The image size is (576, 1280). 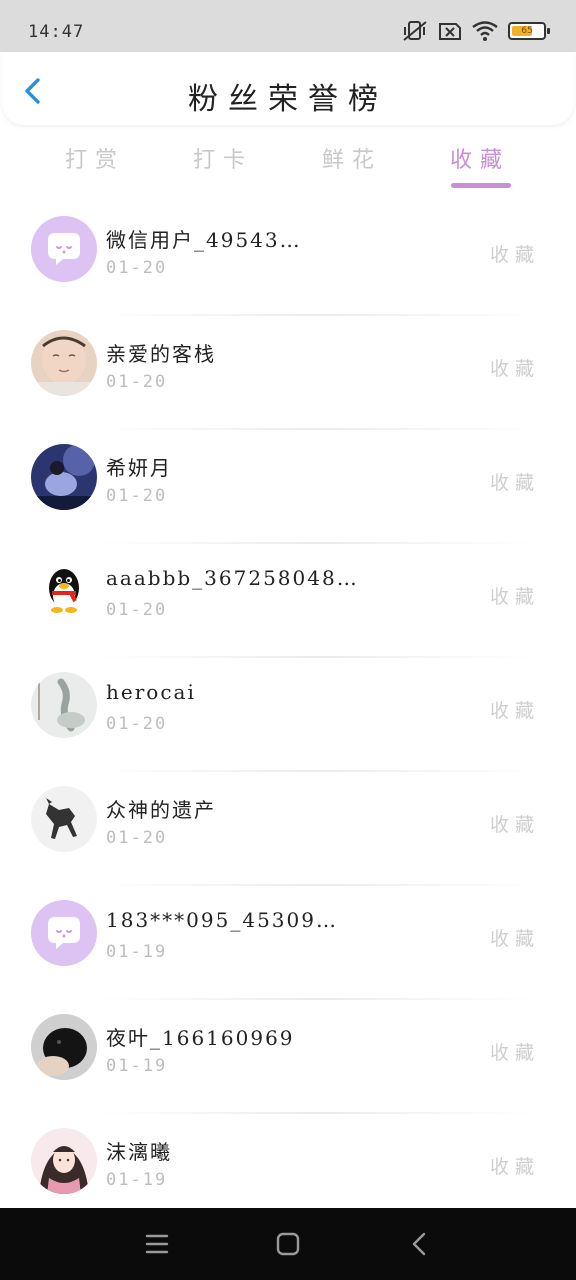 What do you see at coordinates (288, 26) in the screenshot?
I see `status-bar: 14:47 65` at bounding box center [288, 26].